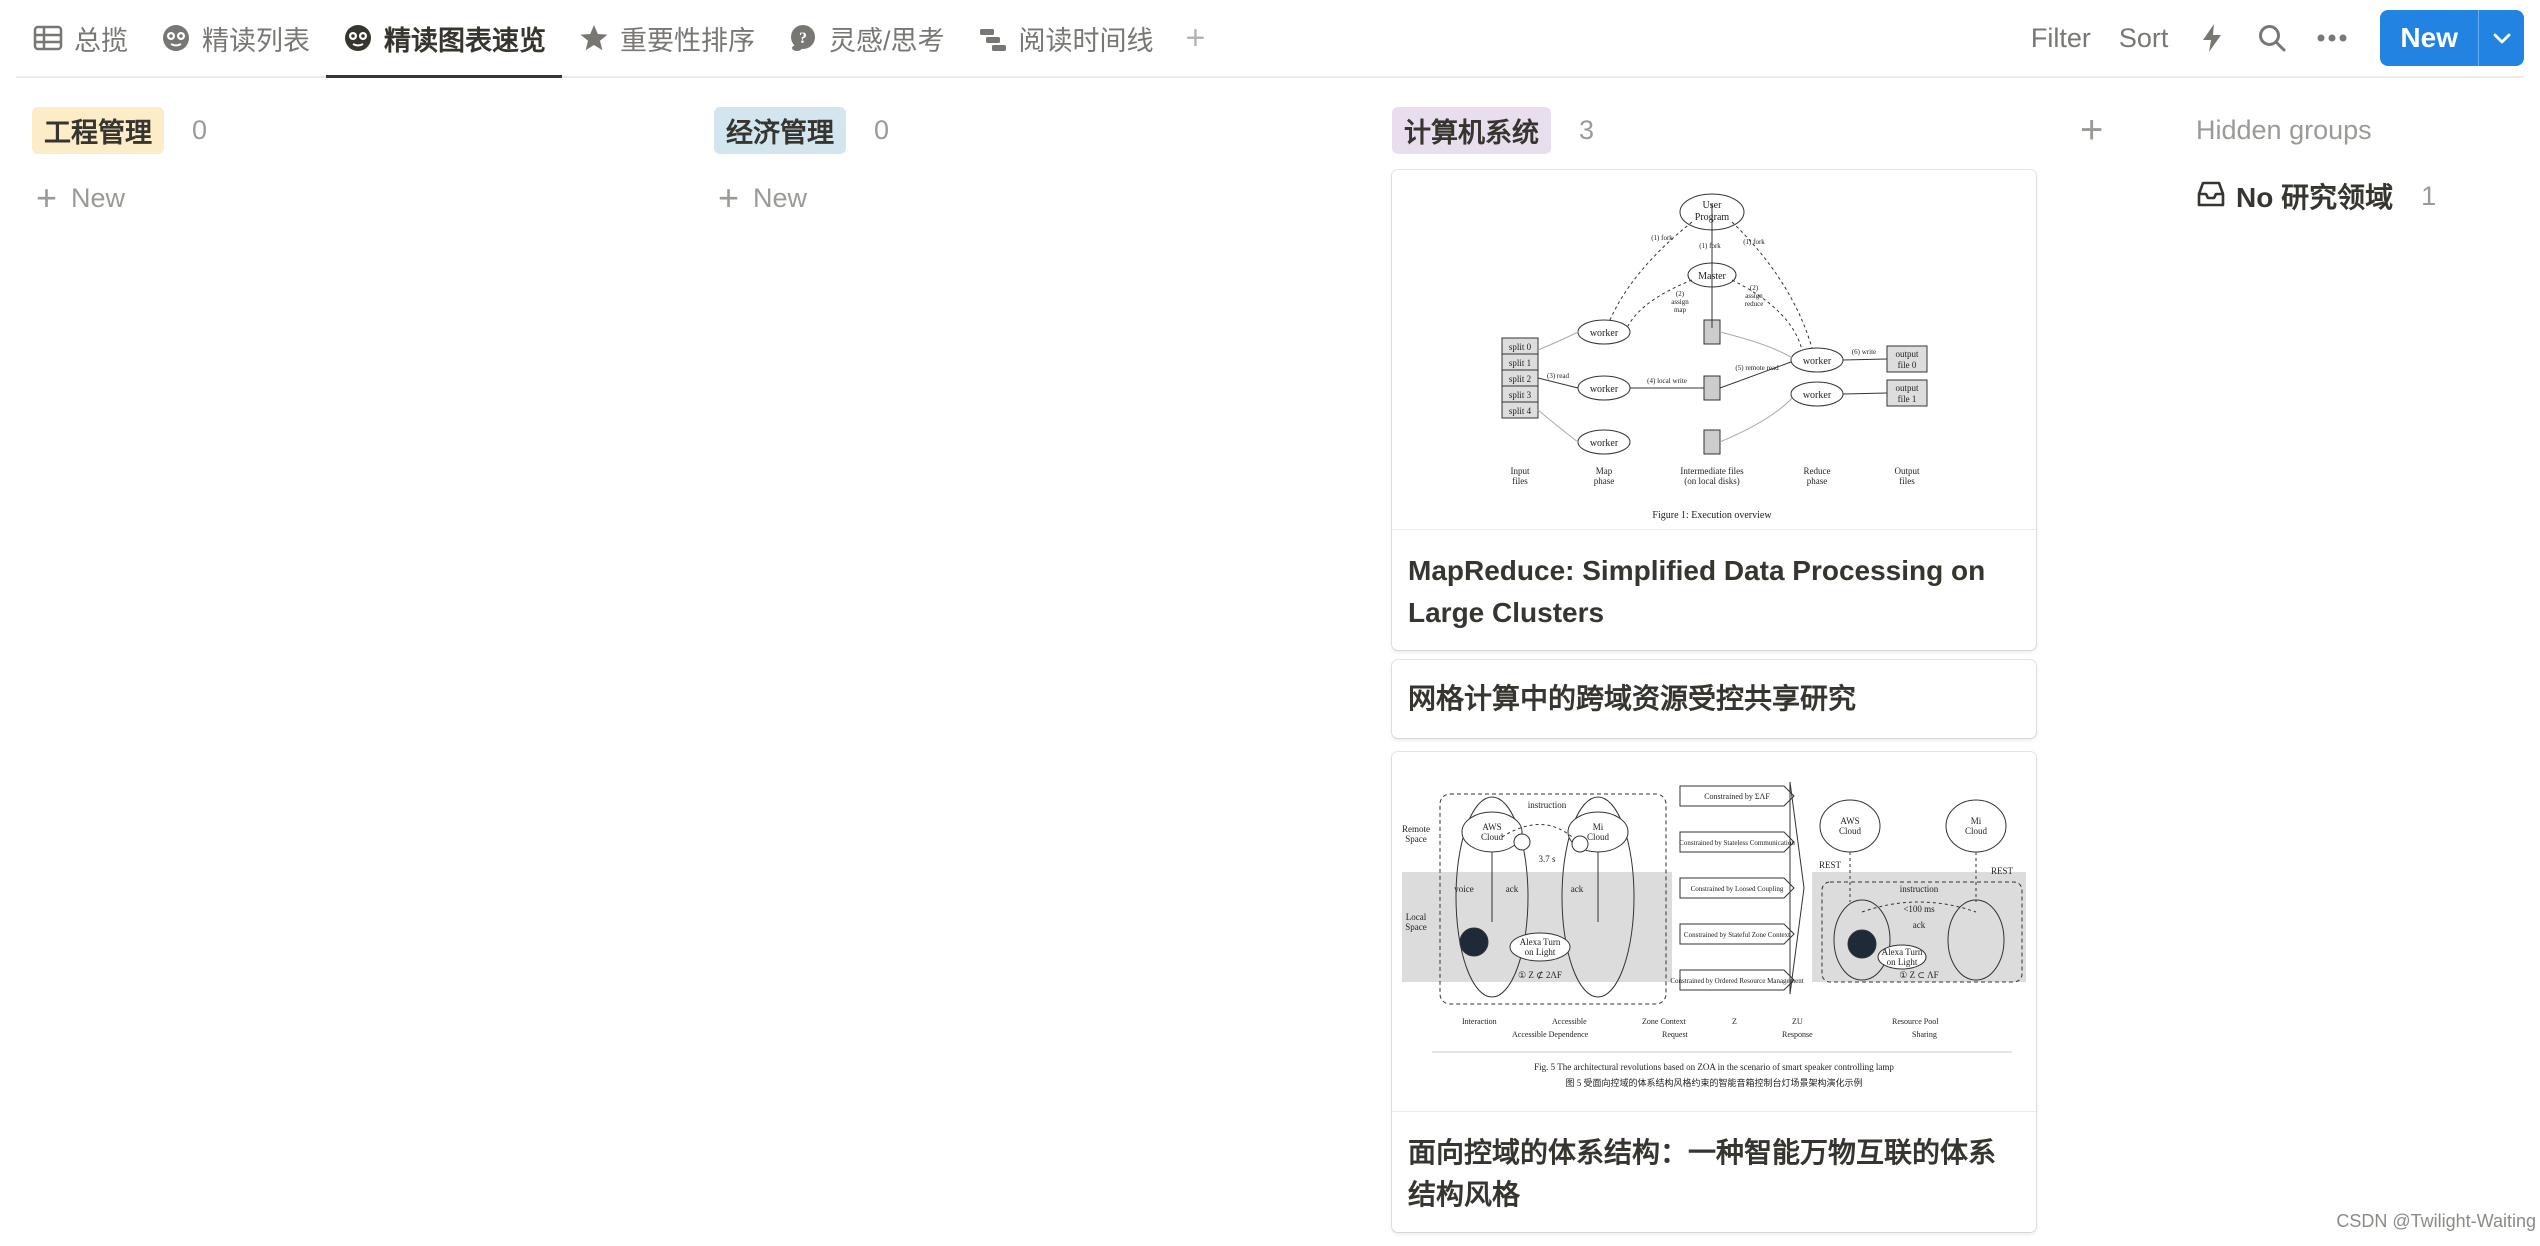 The height and width of the screenshot is (1246, 2540). Describe the element at coordinates (1547, 805) in the screenshot. I see `svg-text: instruction` at that location.